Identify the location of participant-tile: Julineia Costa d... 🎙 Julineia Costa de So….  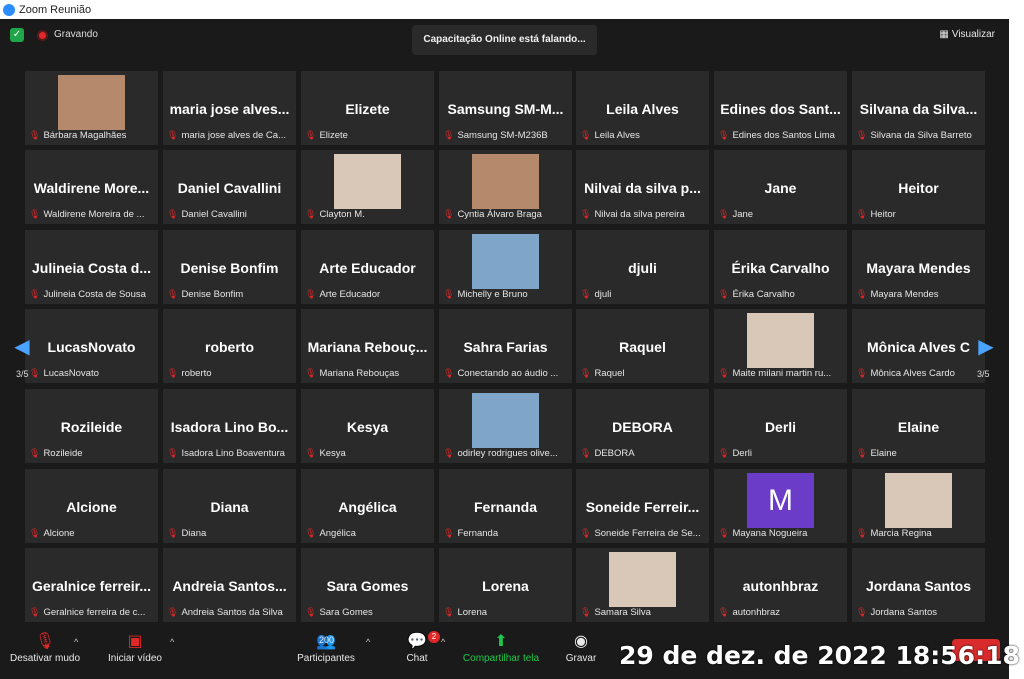
(91, 267).